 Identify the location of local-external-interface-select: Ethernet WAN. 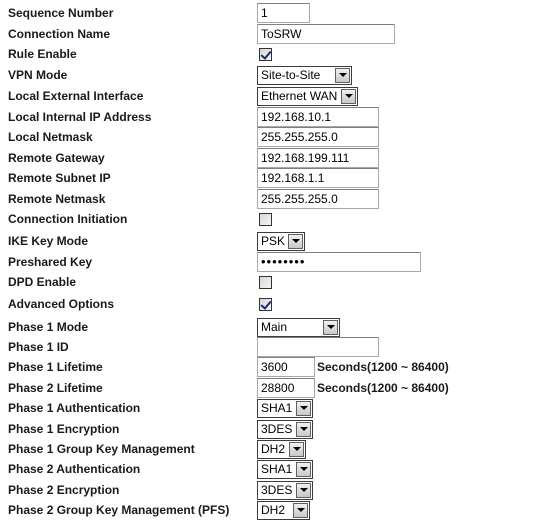
(307, 96).